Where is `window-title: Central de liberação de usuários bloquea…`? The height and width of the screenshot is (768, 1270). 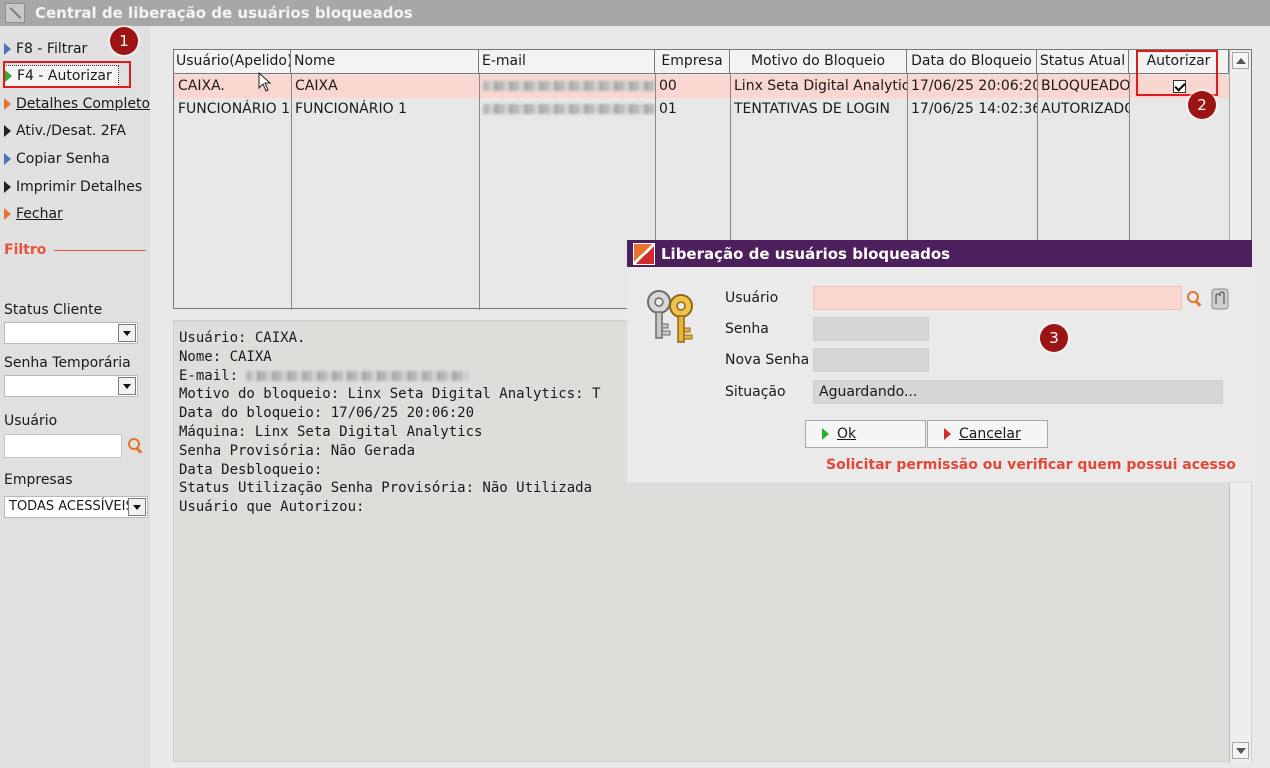 window-title: Central de liberação de usuários bloquea… is located at coordinates (224, 13).